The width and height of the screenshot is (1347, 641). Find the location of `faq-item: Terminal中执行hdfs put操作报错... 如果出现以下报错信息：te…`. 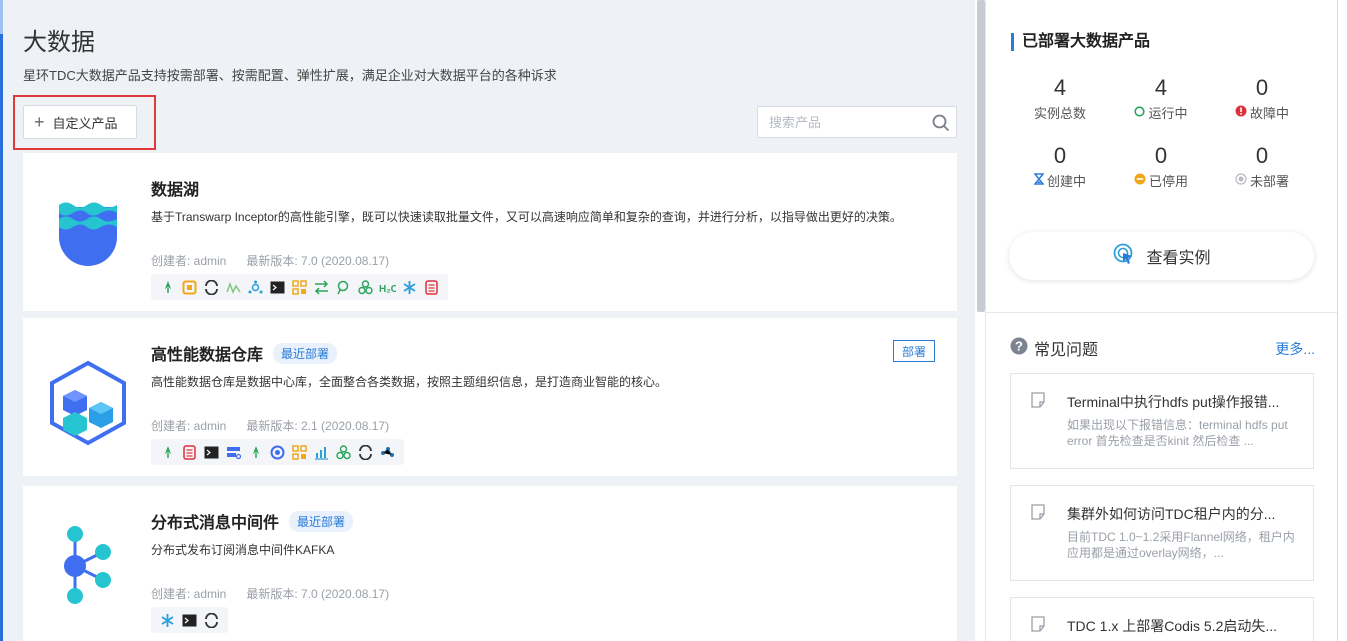

faq-item: Terminal中执行hdfs put操作报错... 如果出现以下报错信息：te… is located at coordinates (1162, 421).